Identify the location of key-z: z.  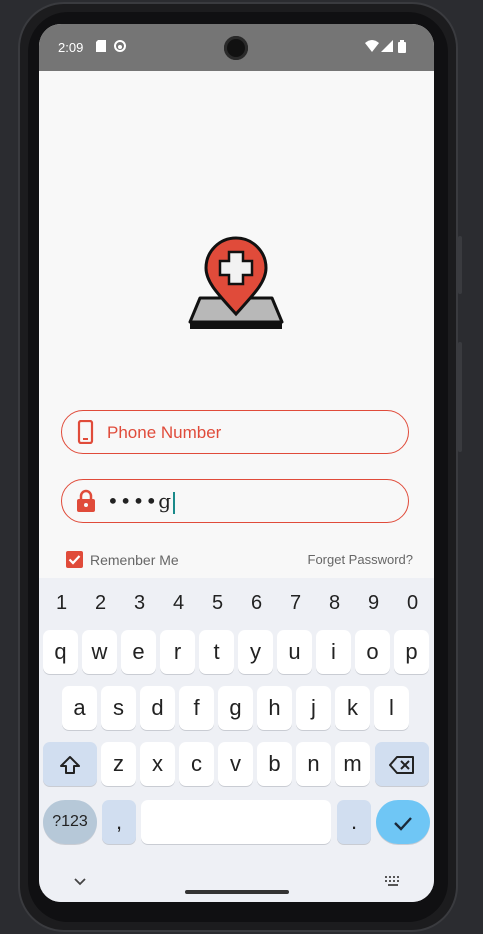
(118, 764).